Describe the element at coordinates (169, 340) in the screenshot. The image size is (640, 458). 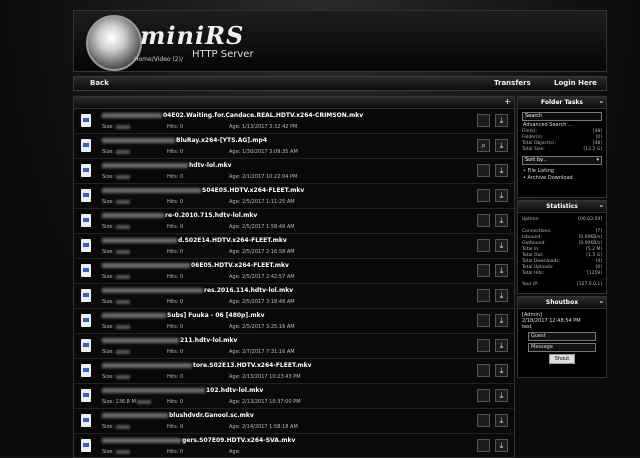
I see `file-name-link: 211.hdtv-lol.mkv` at that location.